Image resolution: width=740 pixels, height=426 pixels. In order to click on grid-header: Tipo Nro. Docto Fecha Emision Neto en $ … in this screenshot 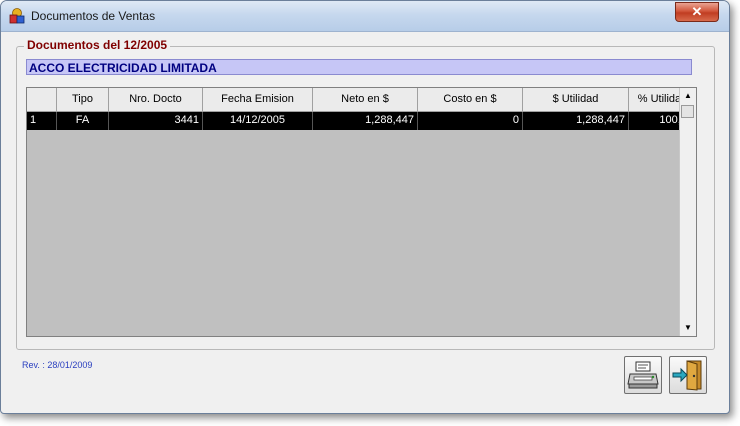, I will do `click(361, 100)`.